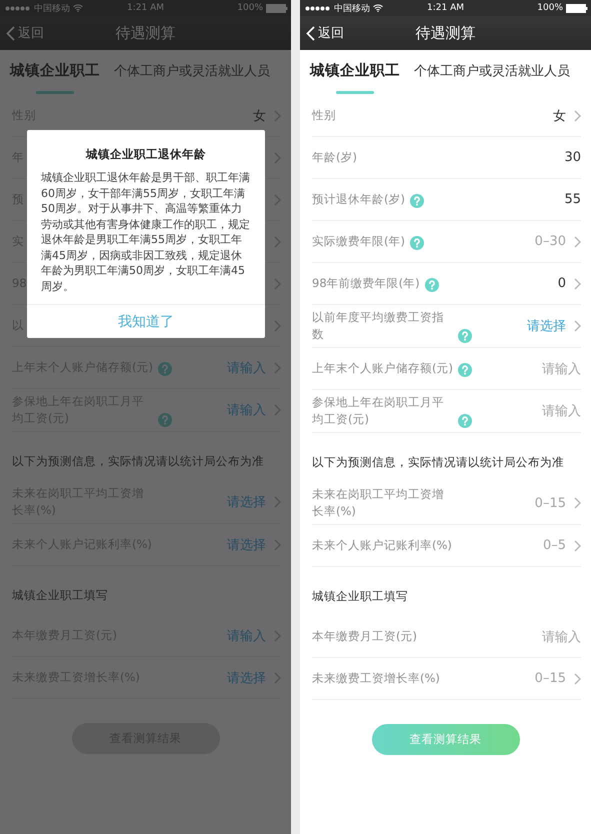  What do you see at coordinates (562, 283) in the screenshot?
I see `field-value: 0` at bounding box center [562, 283].